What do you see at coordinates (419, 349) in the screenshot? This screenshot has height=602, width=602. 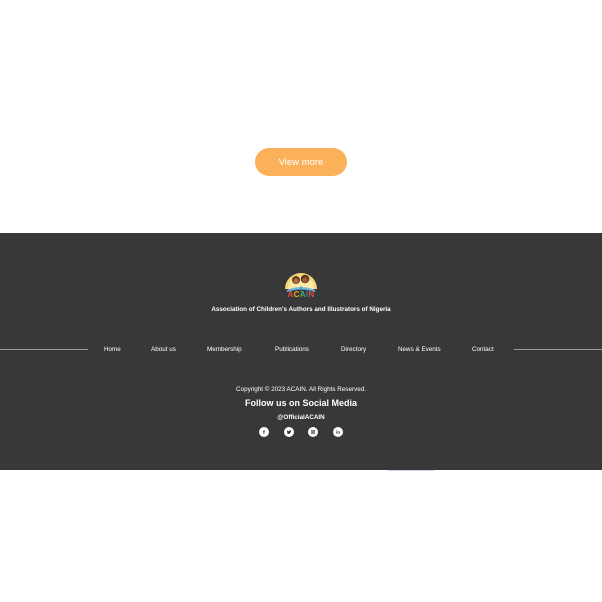 I see `nav-news-events: News & Events` at bounding box center [419, 349].